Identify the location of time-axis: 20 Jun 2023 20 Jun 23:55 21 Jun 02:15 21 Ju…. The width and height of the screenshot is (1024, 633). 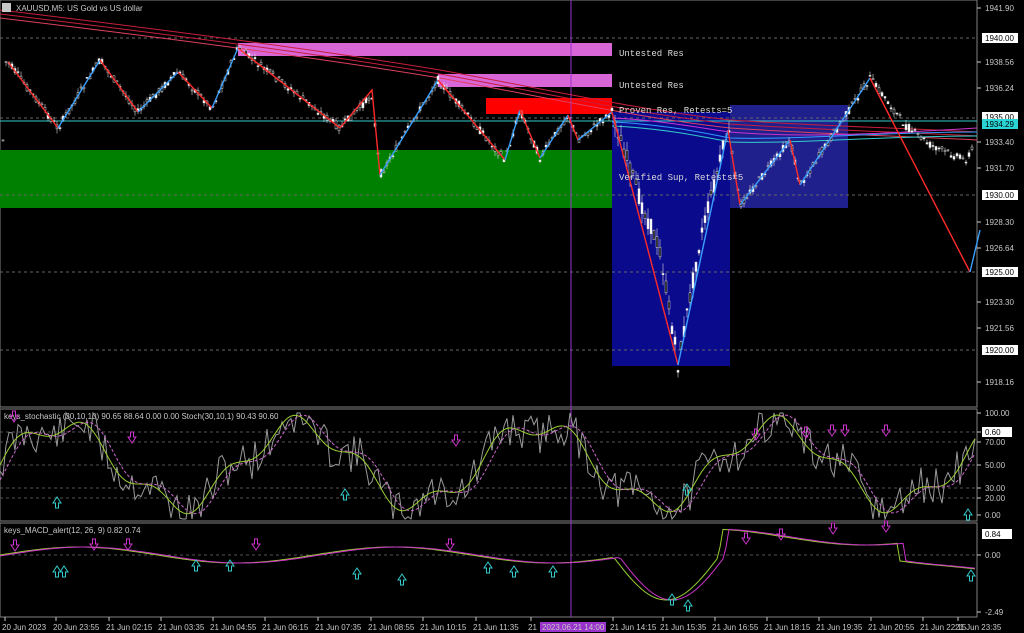
(502, 624).